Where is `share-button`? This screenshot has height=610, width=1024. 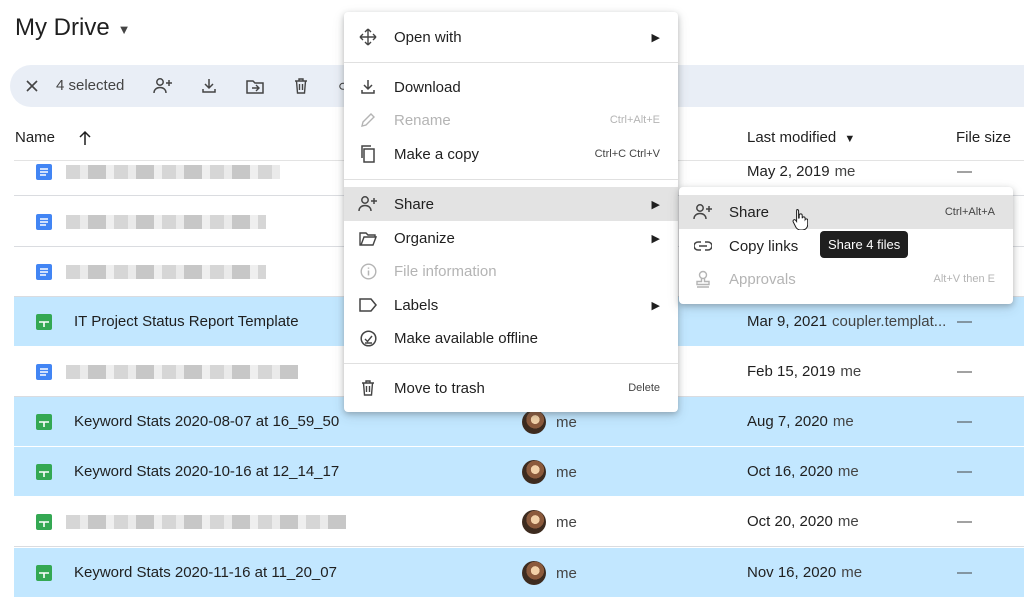
share-button is located at coordinates (163, 86).